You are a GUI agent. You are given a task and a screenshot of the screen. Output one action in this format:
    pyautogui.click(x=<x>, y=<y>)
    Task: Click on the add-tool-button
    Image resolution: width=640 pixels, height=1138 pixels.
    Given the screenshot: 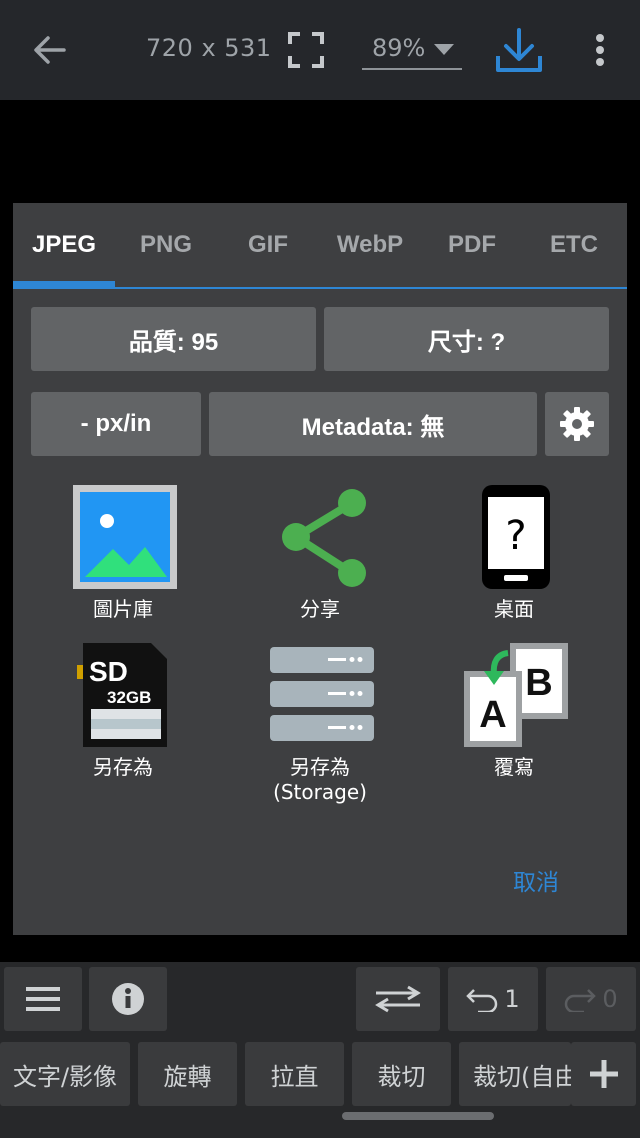 What is the action you would take?
    pyautogui.click(x=603, y=1074)
    